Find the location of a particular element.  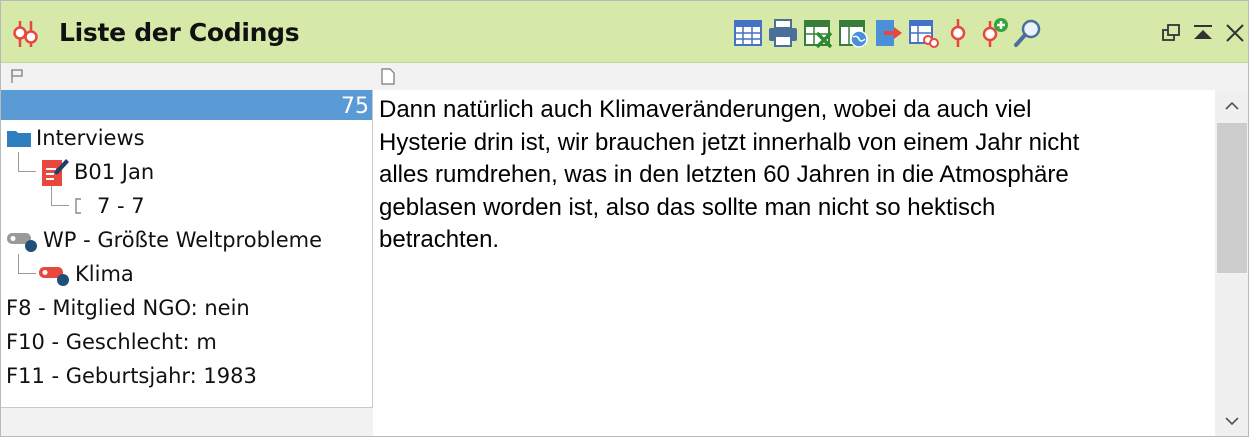

toolbar is located at coordinates (887, 33).